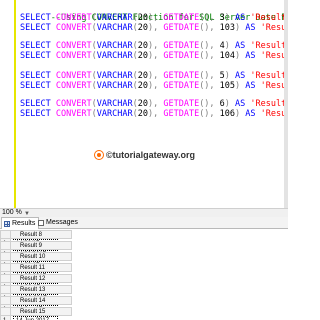 The height and width of the screenshot is (320, 320). What do you see at coordinates (41, 245) in the screenshot?
I see `column-header: Result 9` at bounding box center [41, 245].